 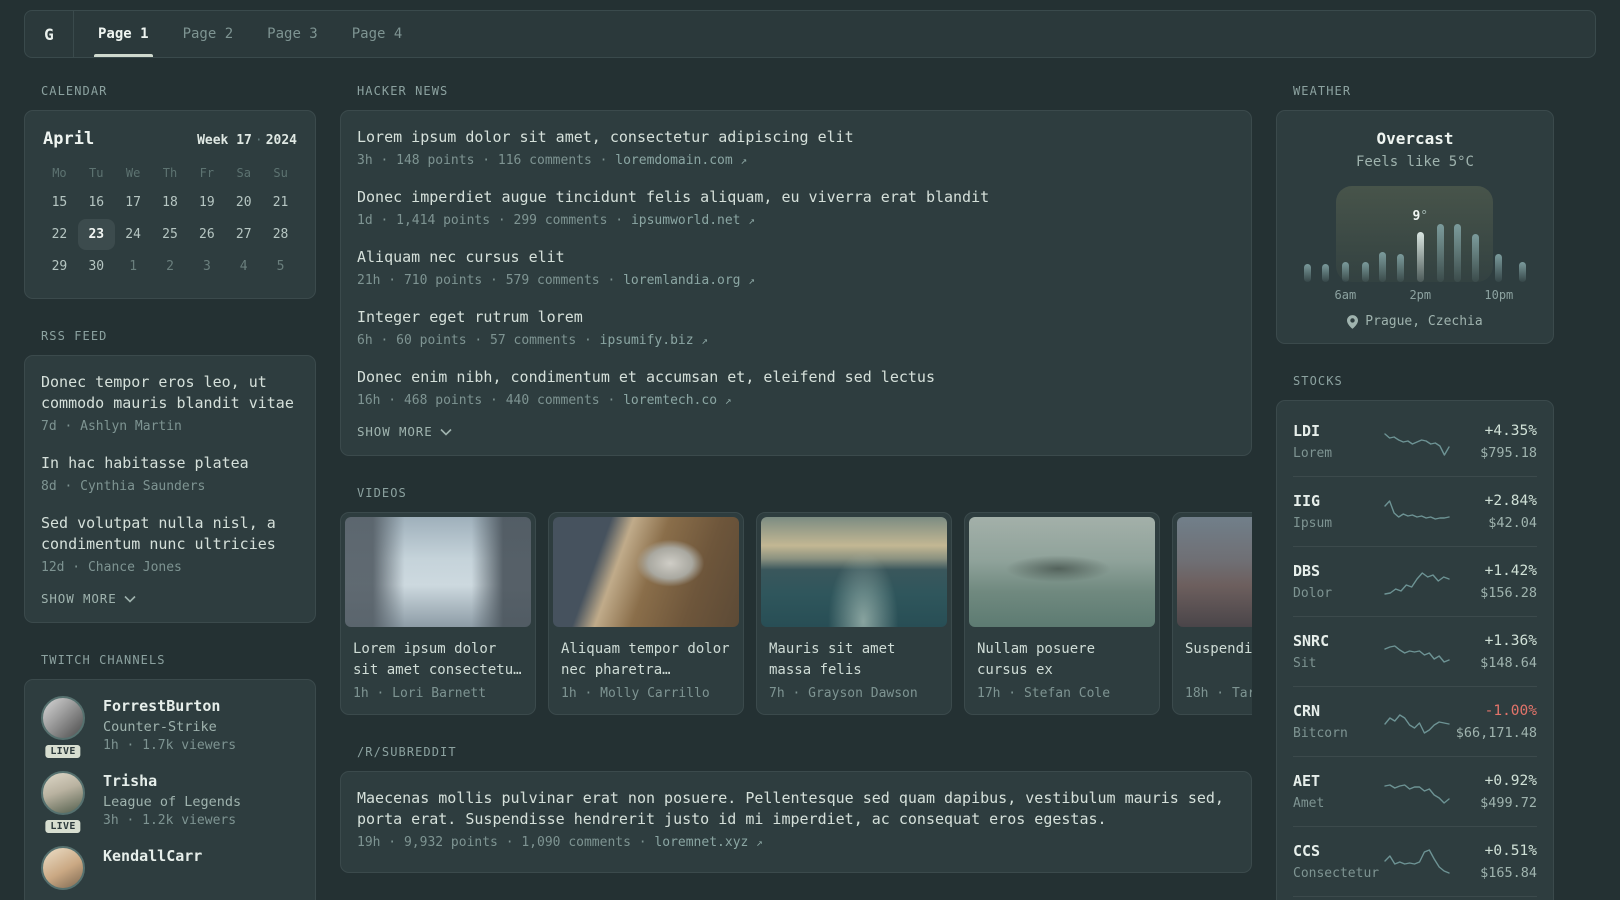 What do you see at coordinates (1036, 659) in the screenshot?
I see `video-title: Nullam posuere cursus ex` at bounding box center [1036, 659].